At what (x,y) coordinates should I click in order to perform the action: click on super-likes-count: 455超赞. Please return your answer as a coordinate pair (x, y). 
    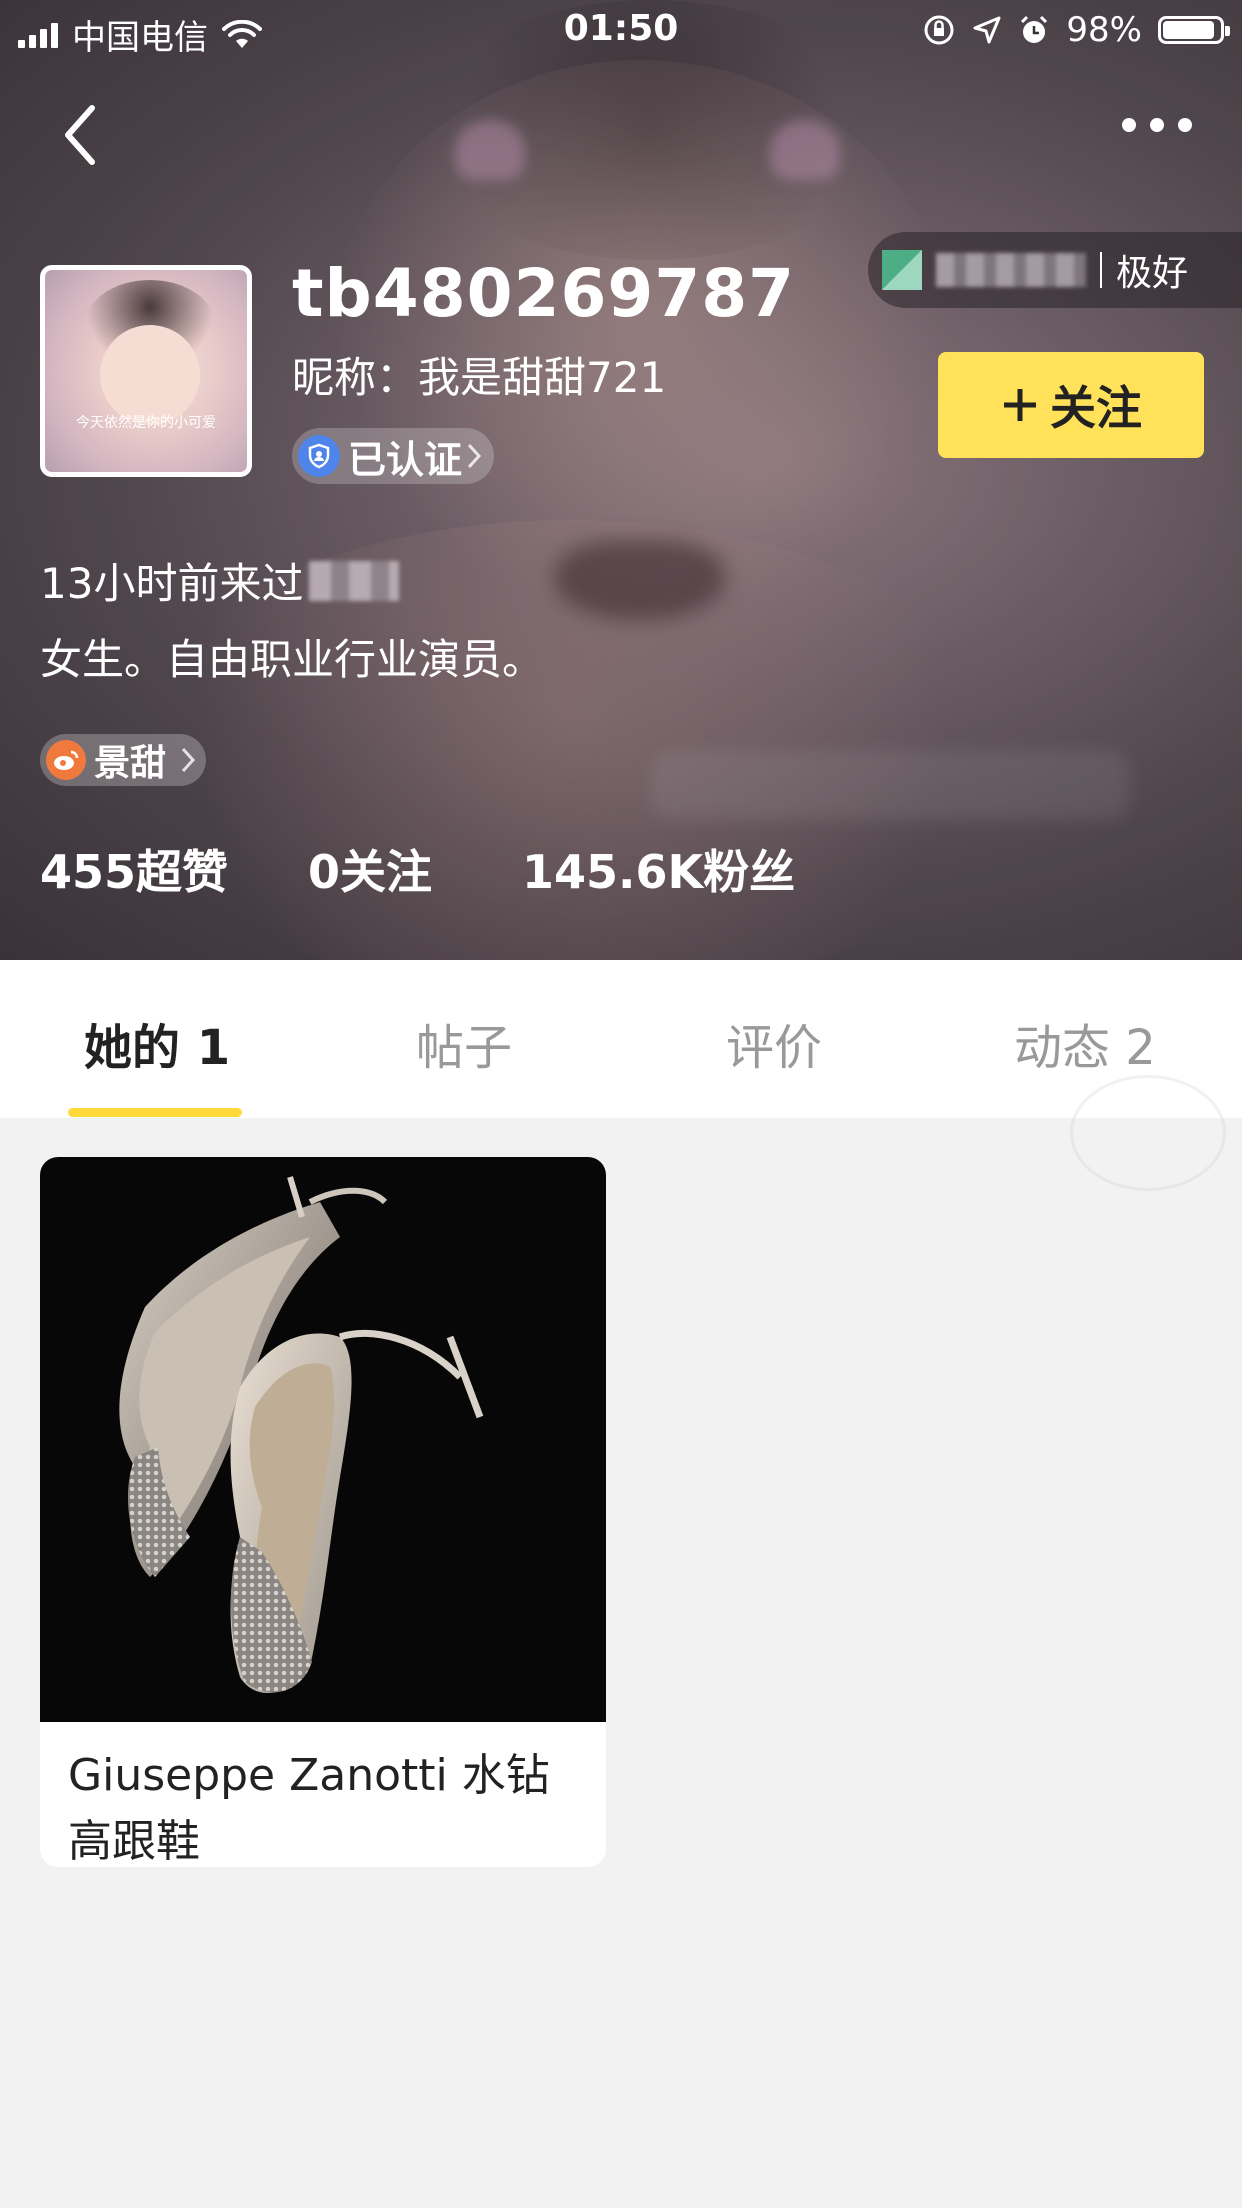
    Looking at the image, I should click on (174, 869).